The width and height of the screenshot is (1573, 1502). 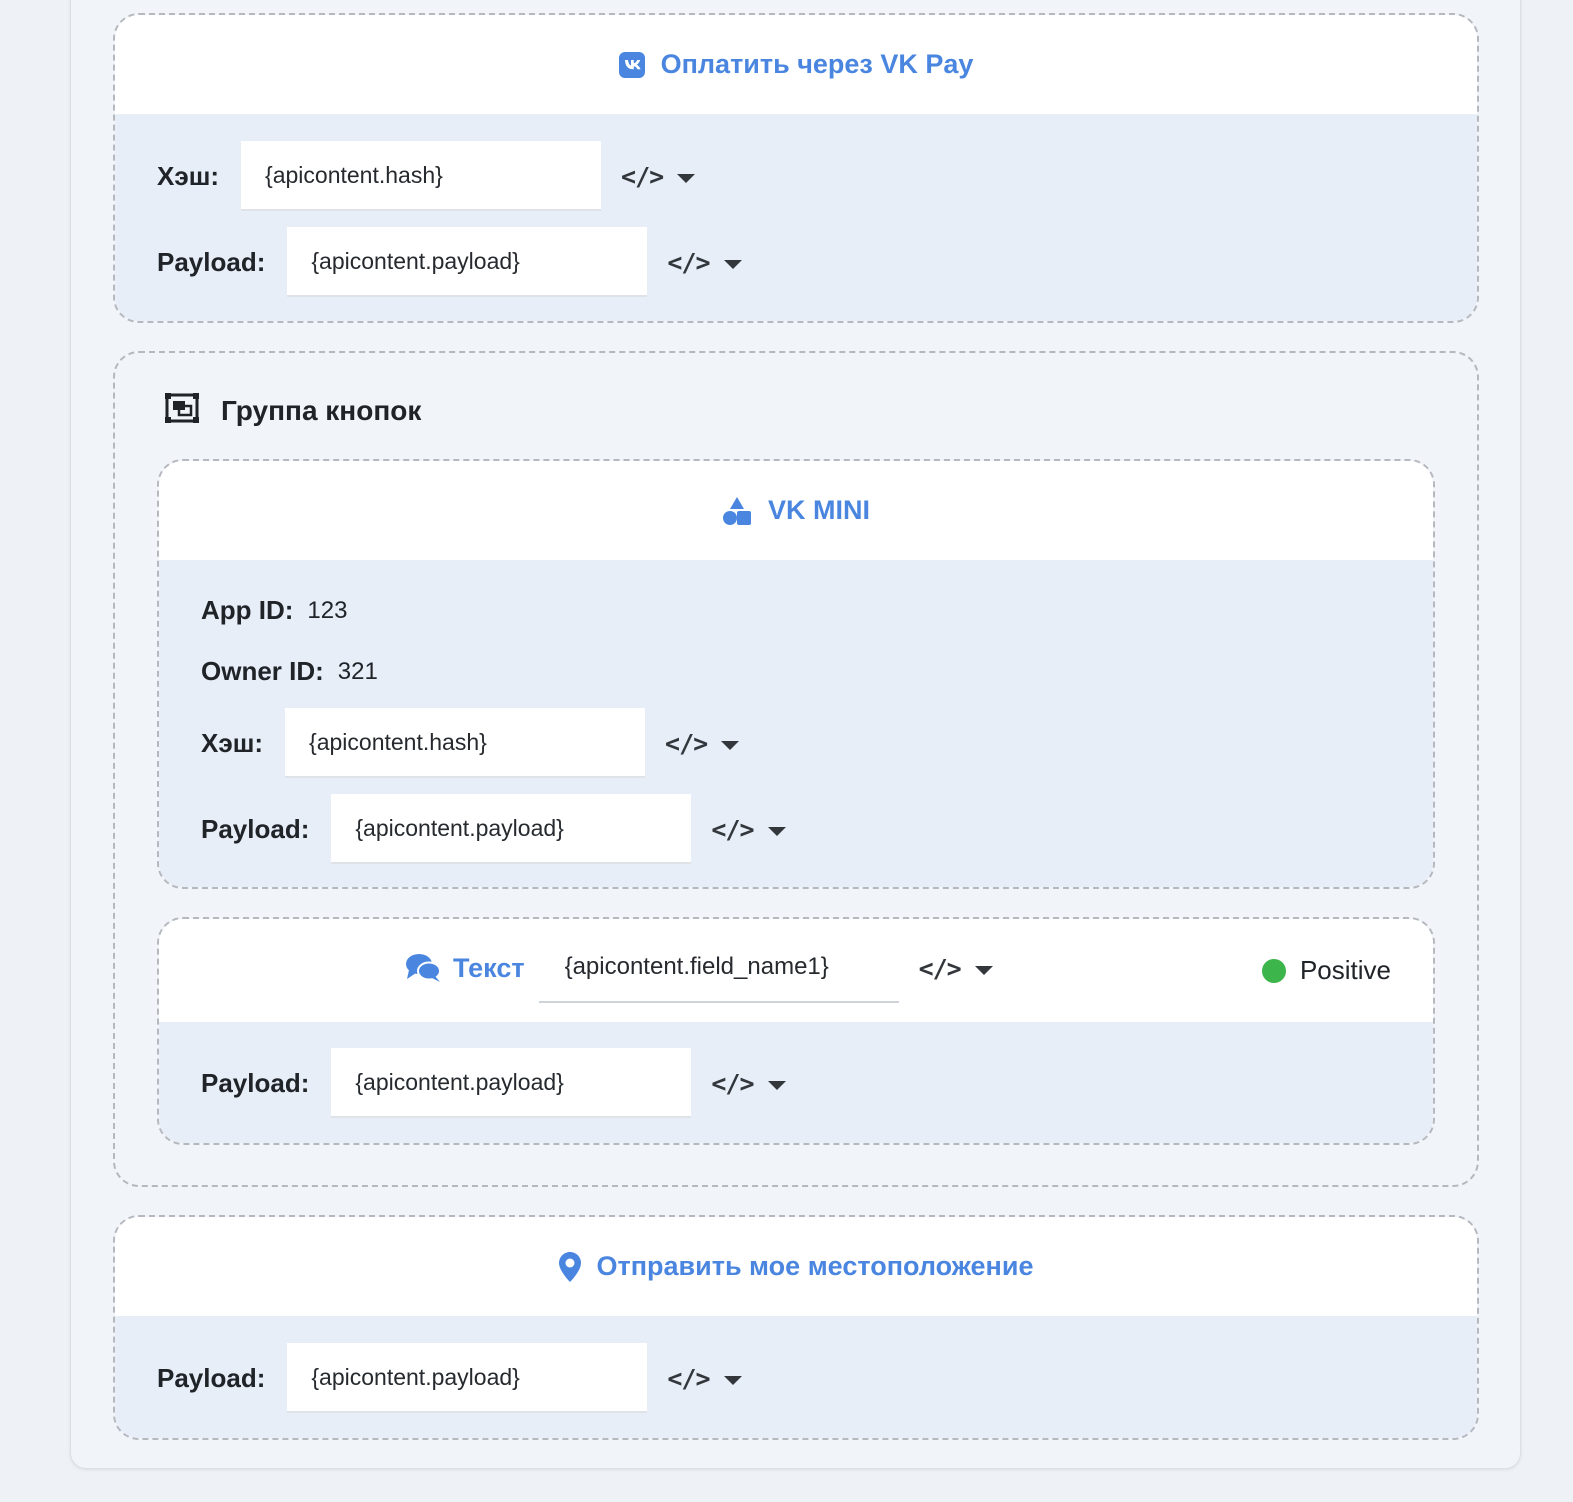 I want to click on vkpay-header: Оплатить через VK Pay, so click(x=796, y=64).